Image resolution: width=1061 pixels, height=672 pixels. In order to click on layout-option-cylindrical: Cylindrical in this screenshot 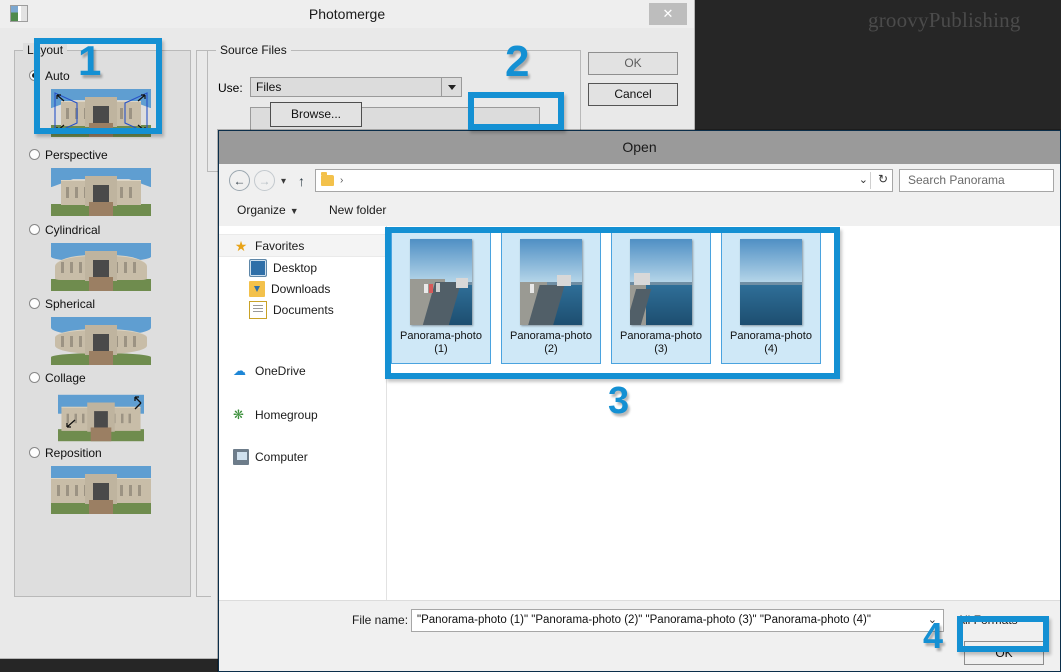, I will do `click(64, 230)`.